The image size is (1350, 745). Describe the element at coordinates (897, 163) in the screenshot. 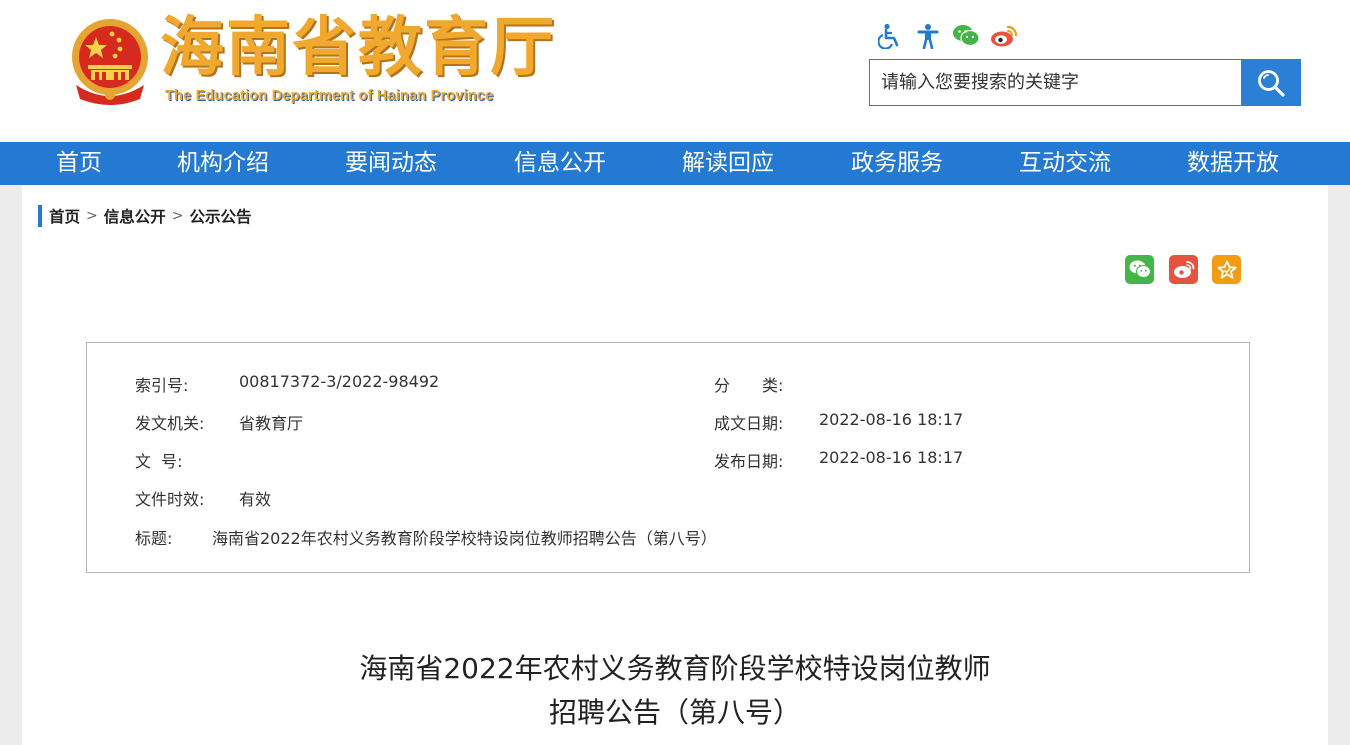

I see `nav-item-gov-services: 政务服务` at that location.